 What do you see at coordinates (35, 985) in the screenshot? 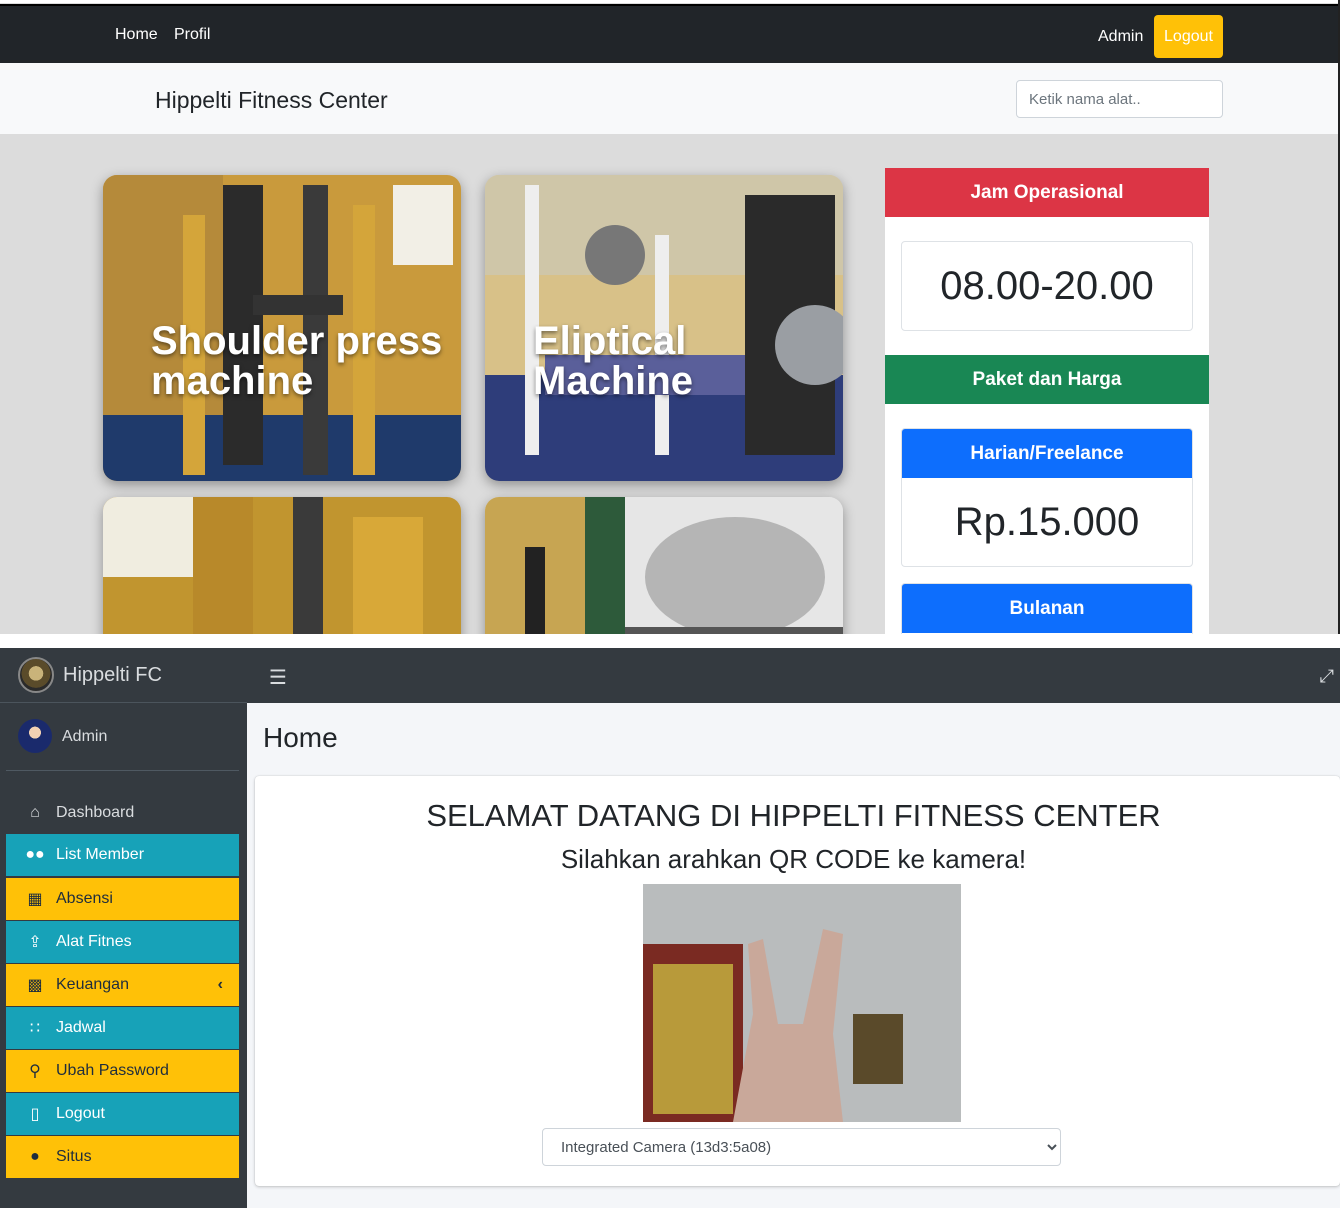
I see `money-icon: ▩` at bounding box center [35, 985].